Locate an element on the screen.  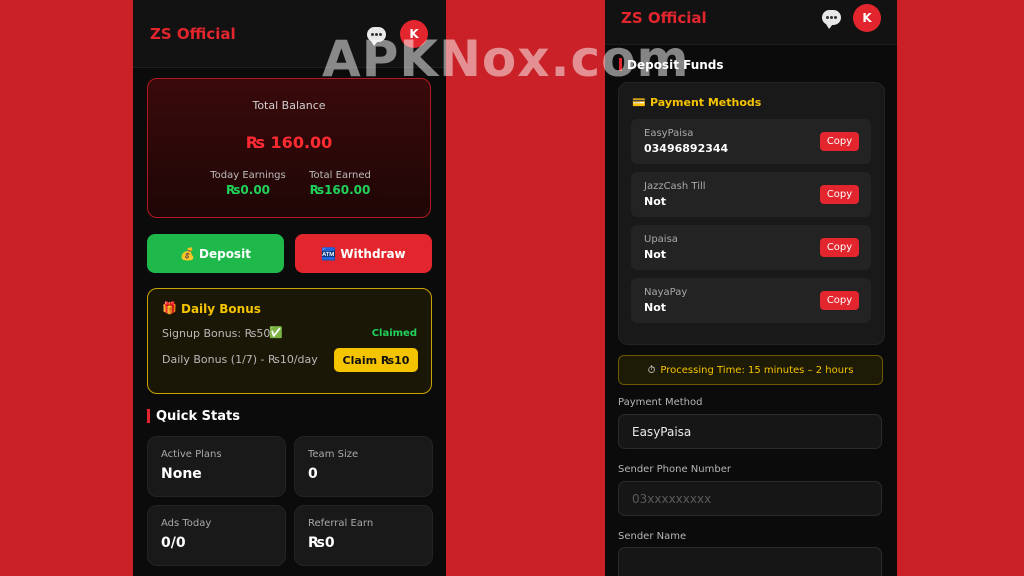
withdraw-button: 🏧 Withdraw is located at coordinates (363, 253).